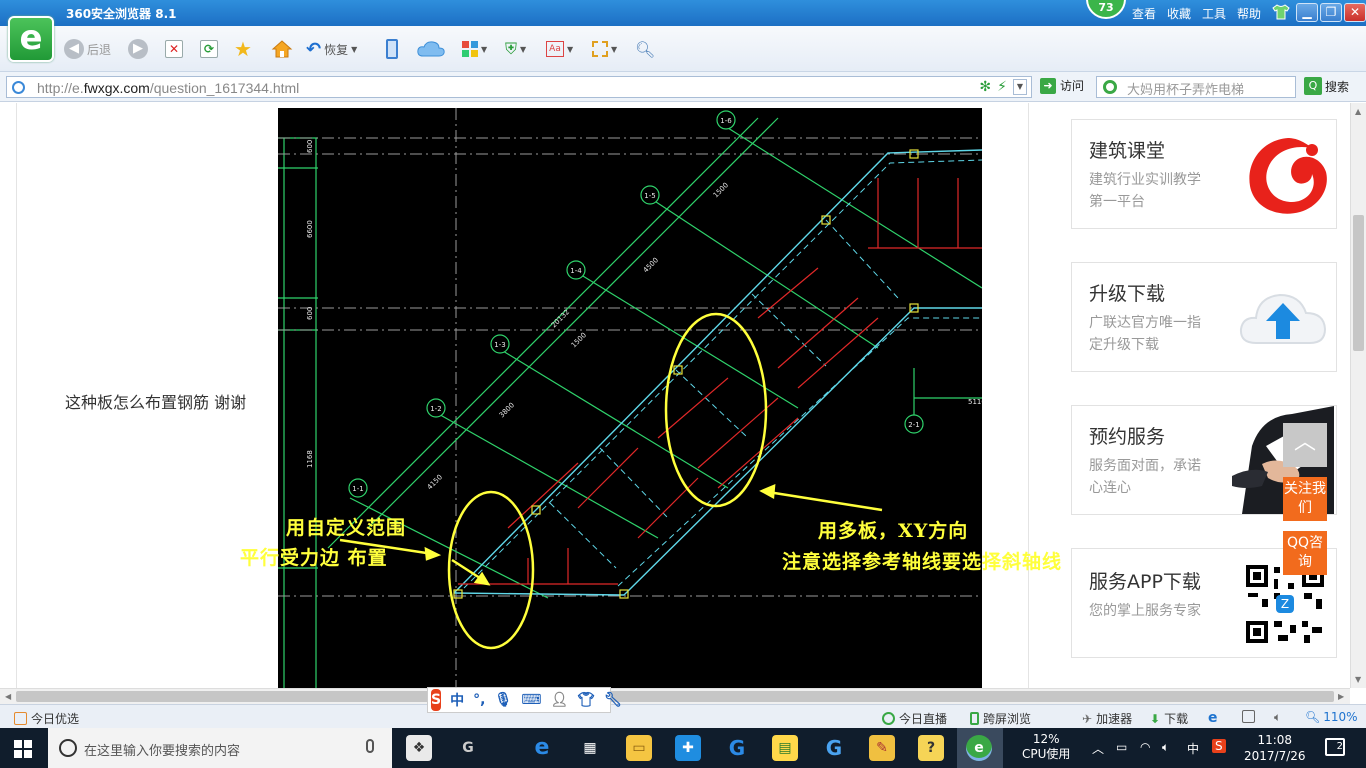  I want to click on zoom-control: 🔍︎ 110%, so click(1331, 717).